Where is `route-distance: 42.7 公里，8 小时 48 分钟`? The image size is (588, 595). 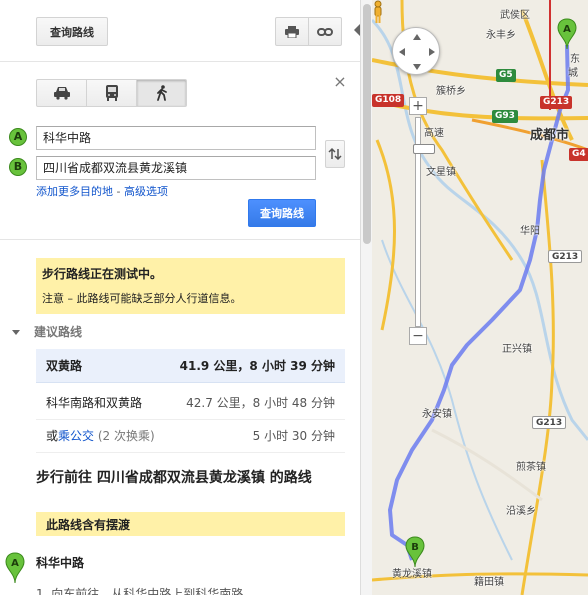 route-distance: 42.7 公里，8 小时 48 分钟 is located at coordinates (260, 403).